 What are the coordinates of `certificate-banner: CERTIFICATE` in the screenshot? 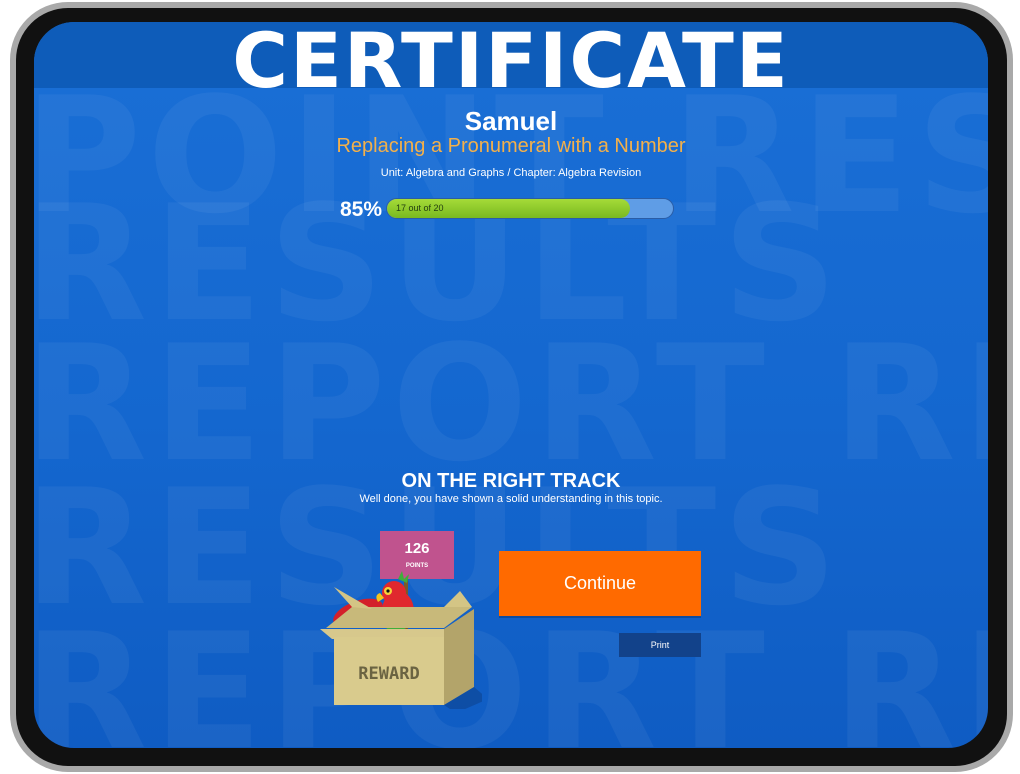 It's located at (511, 63).